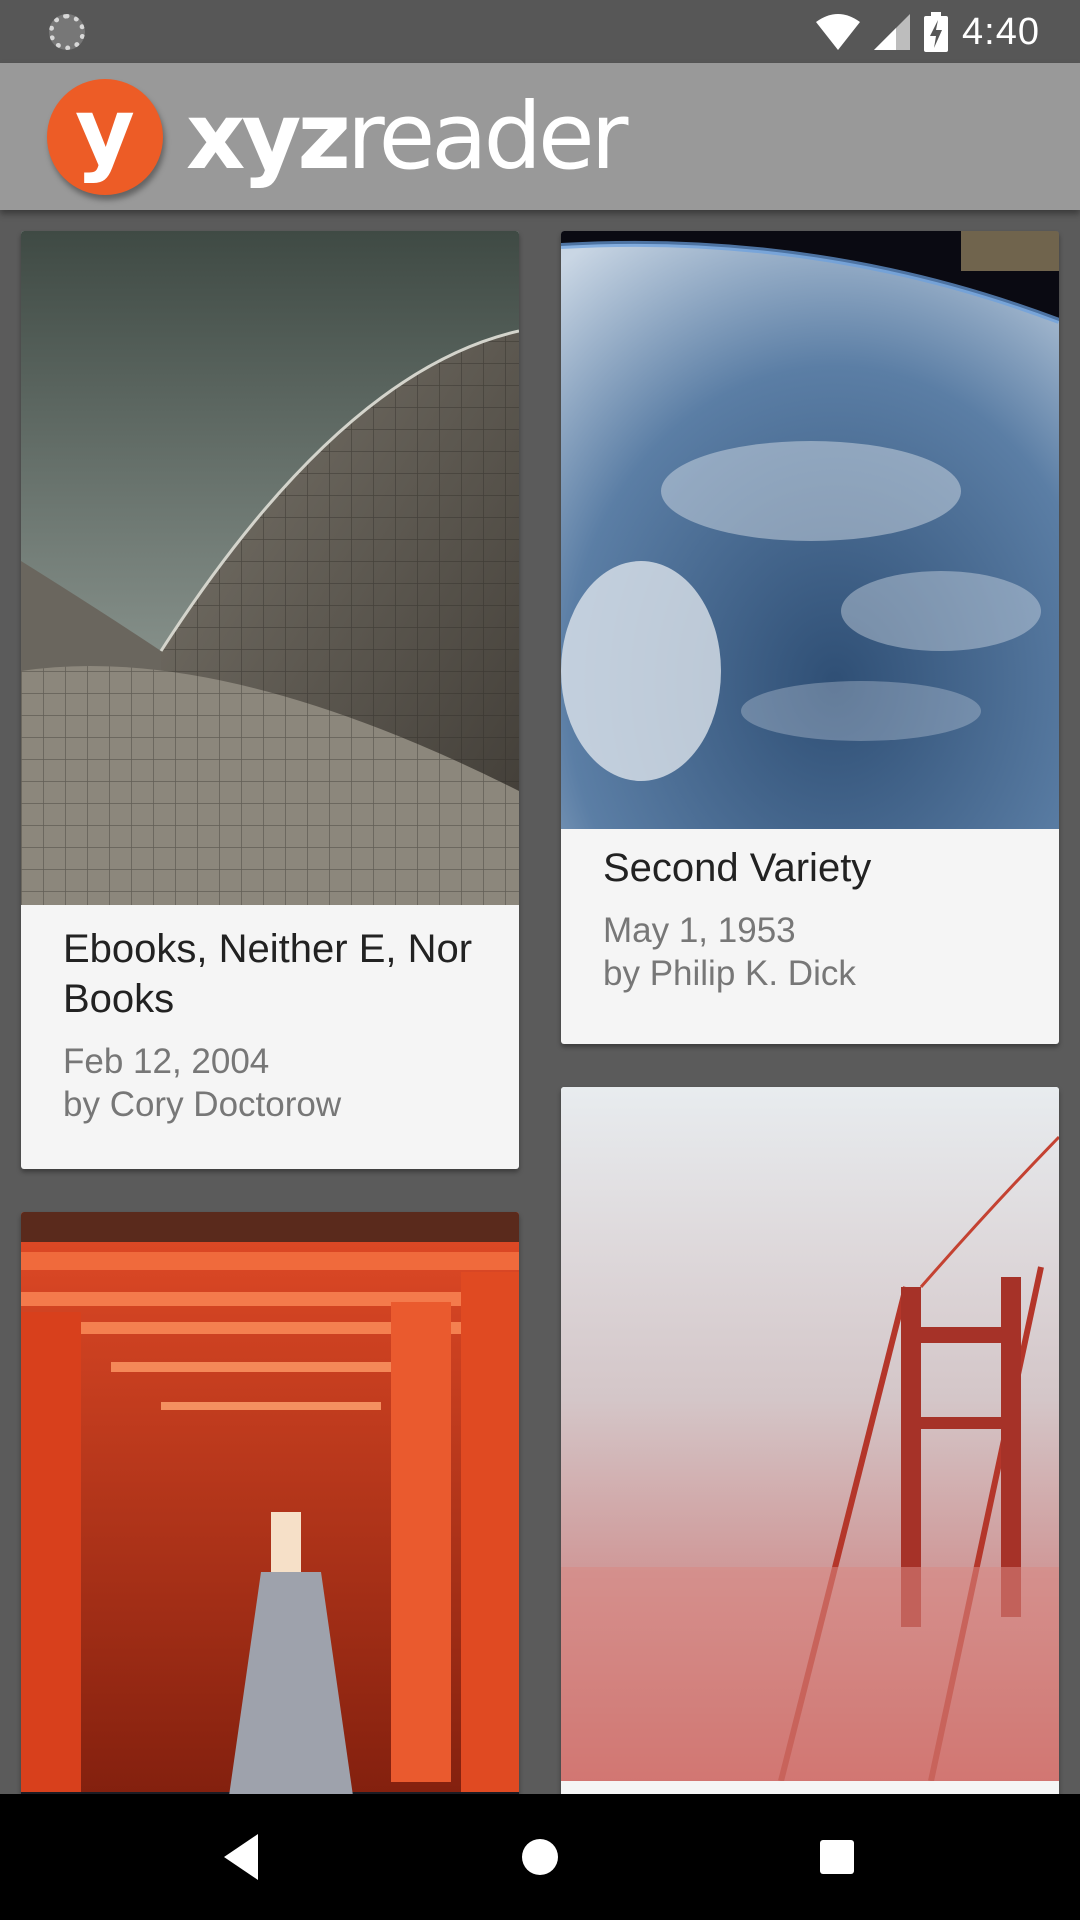  What do you see at coordinates (268, 974) in the screenshot?
I see `article-title: Ebooks, Neither E, Nor Books` at bounding box center [268, 974].